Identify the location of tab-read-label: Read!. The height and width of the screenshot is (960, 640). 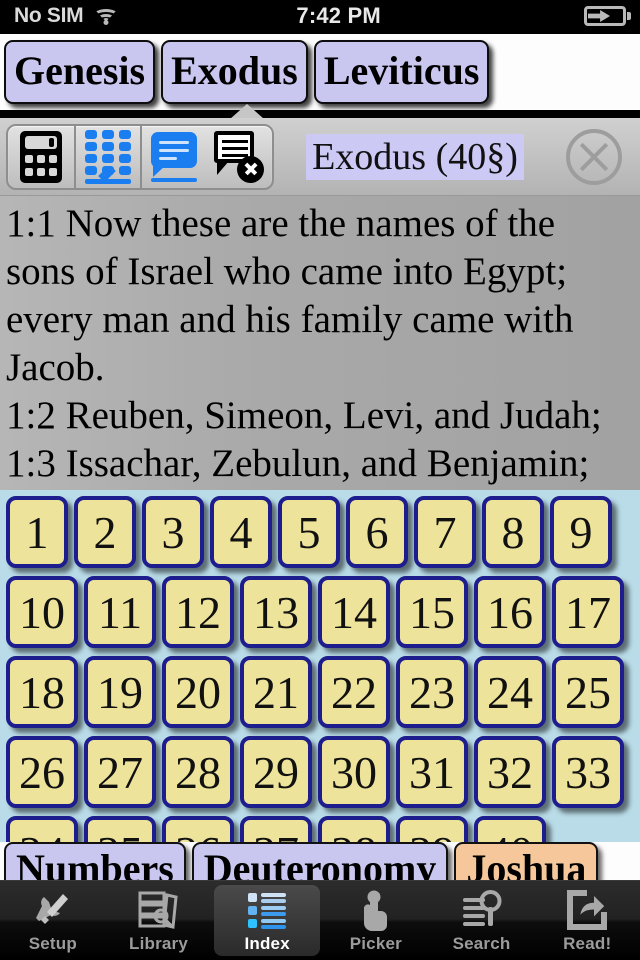
(587, 943).